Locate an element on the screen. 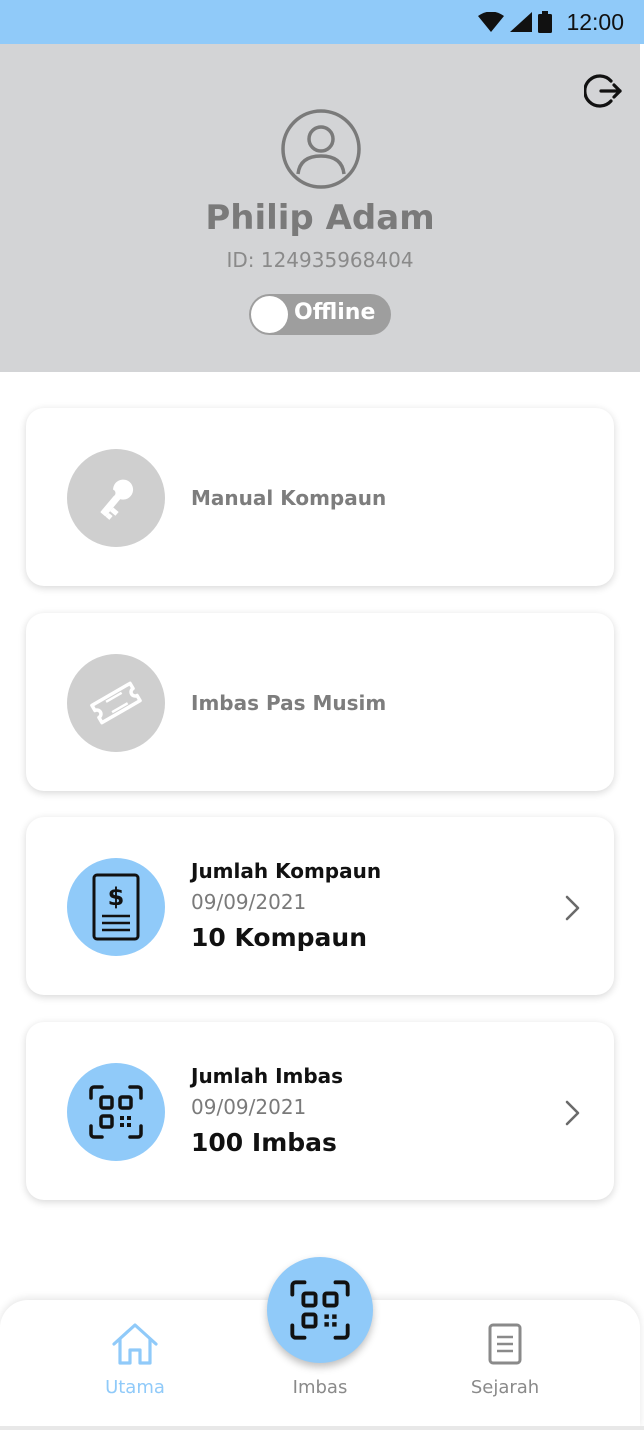 The width and height of the screenshot is (644, 1430). jumlah-imbas-date: 09/09/2021 is located at coordinates (249, 1107).